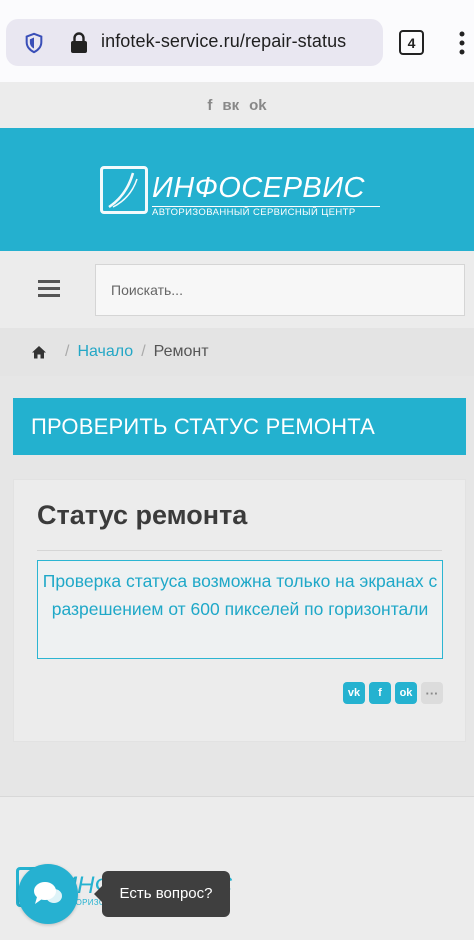 This screenshot has width=474, height=940. I want to click on logo-mark, so click(124, 190).